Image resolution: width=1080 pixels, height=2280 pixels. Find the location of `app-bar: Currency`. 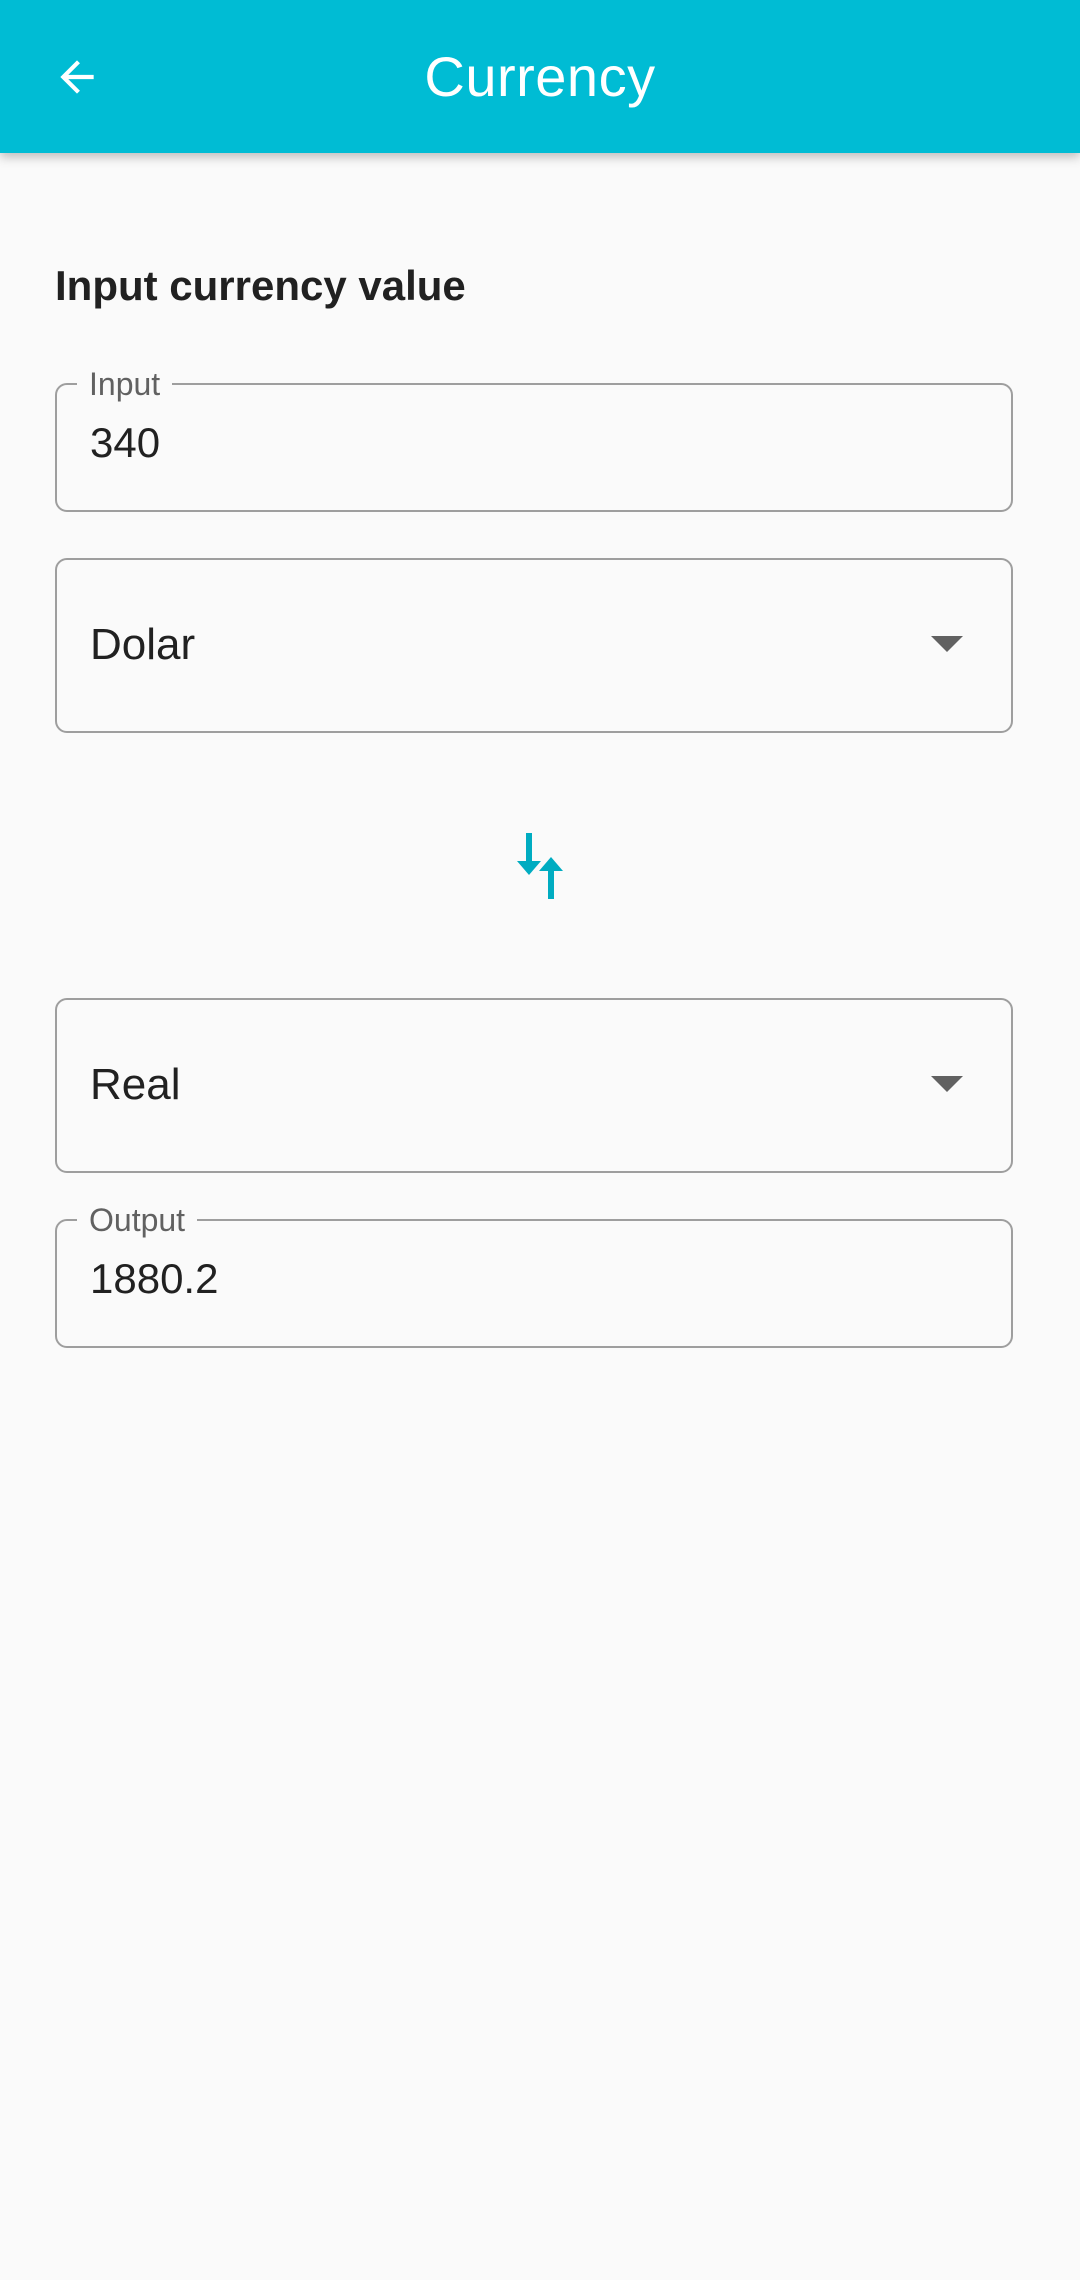

app-bar: Currency is located at coordinates (540, 76).